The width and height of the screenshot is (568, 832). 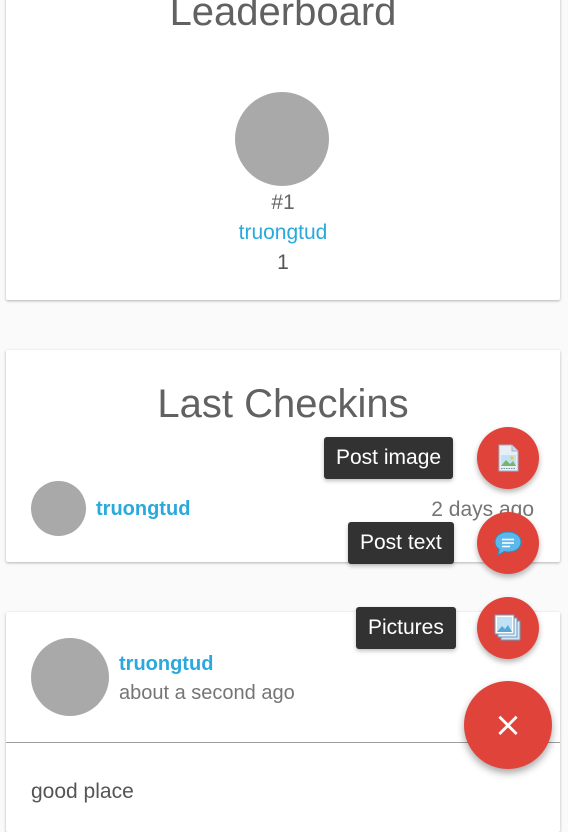 I want to click on fab-close-button: ×, so click(x=508, y=725).